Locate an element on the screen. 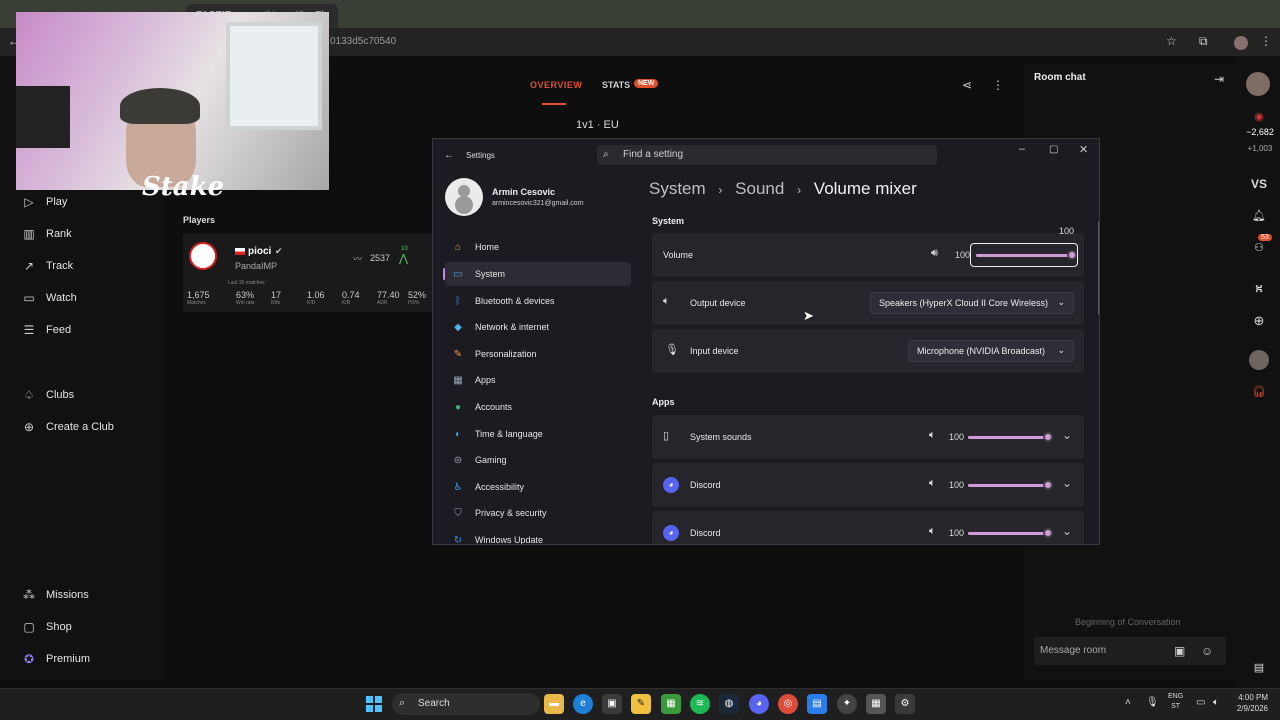 The width and height of the screenshot is (1280, 720). collapse-chat-icon: ⇥ is located at coordinates (1219, 79).